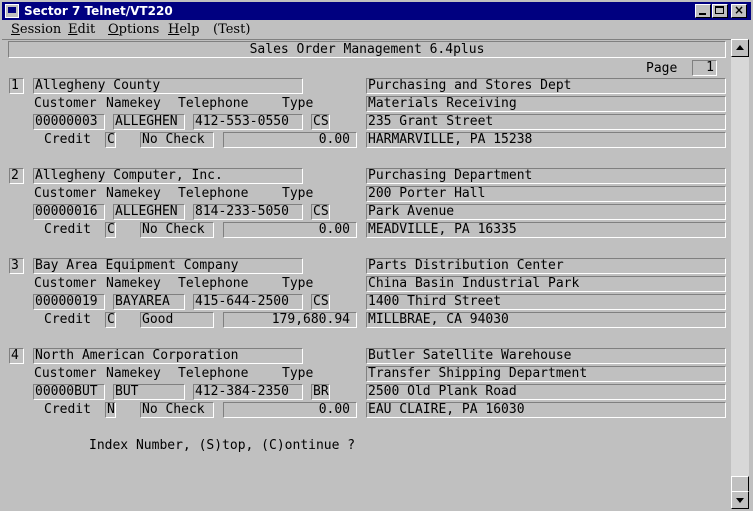 The width and height of the screenshot is (753, 511). What do you see at coordinates (16, 176) in the screenshot?
I see `record-index: 2` at bounding box center [16, 176].